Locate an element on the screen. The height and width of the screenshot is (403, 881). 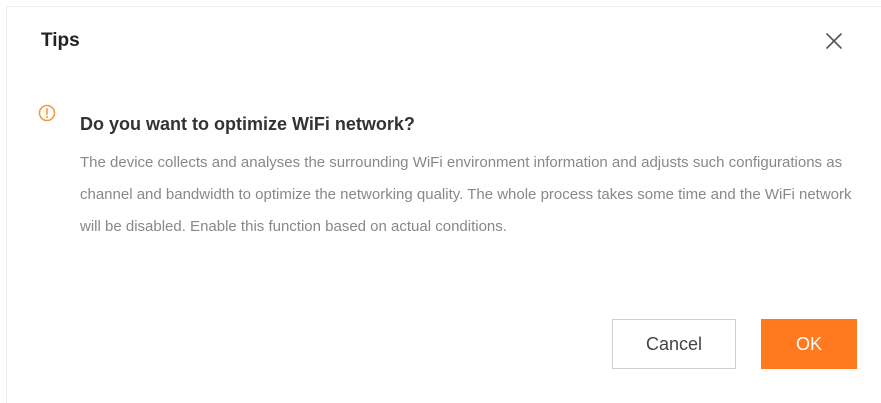
cancel-button: Cancel is located at coordinates (674, 344).